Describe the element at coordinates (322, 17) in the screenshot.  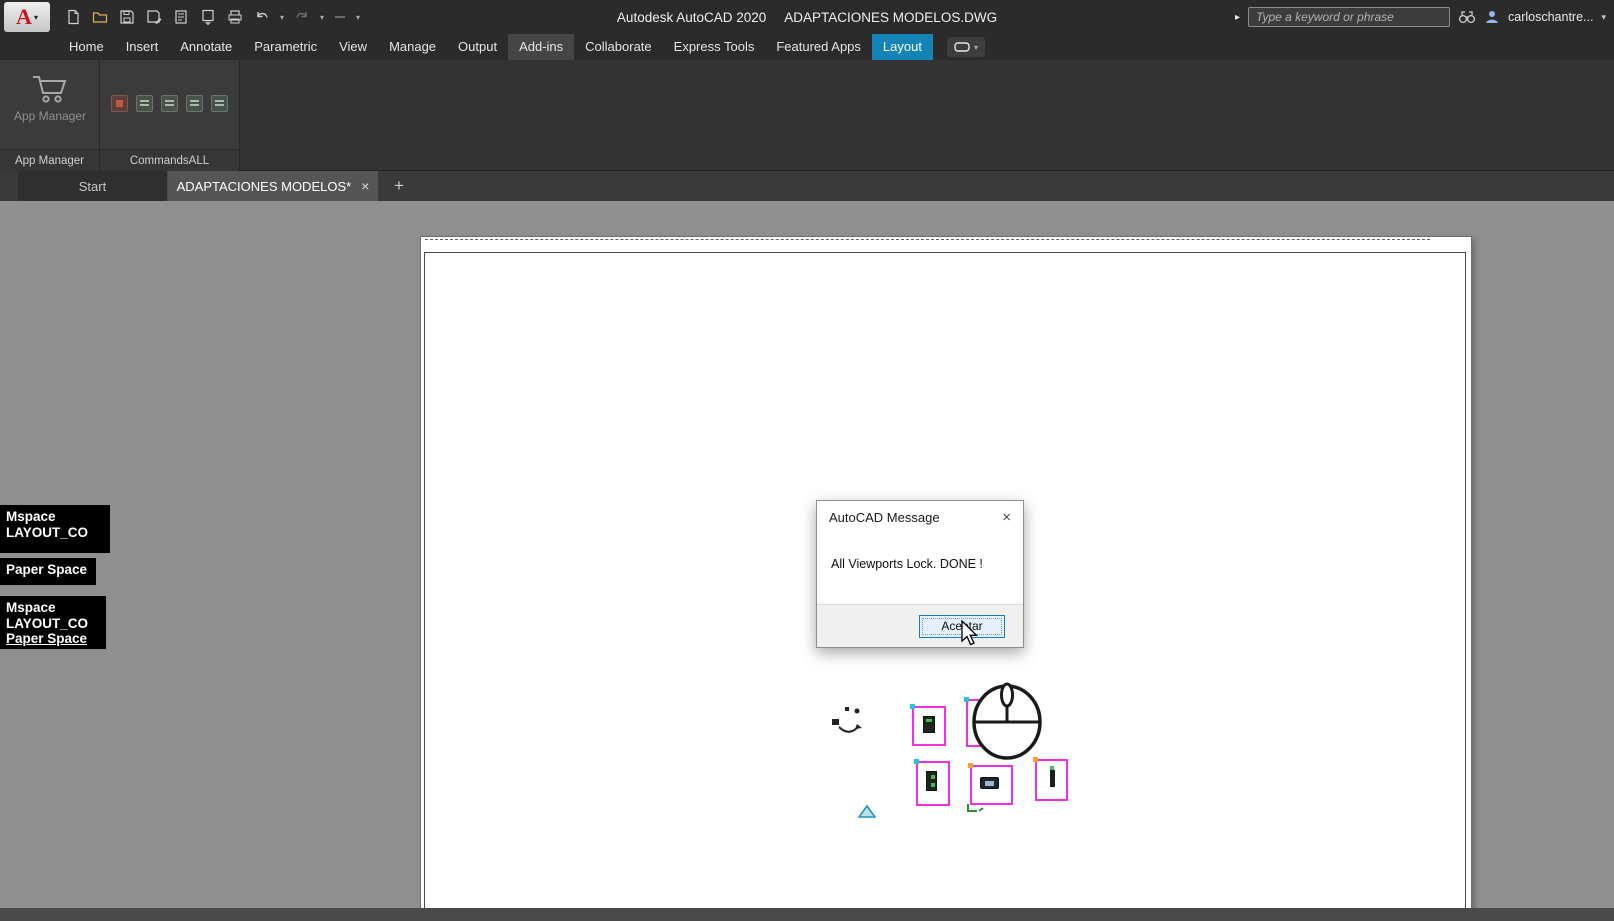
I see `redo-dropdown-caret: ▾` at that location.